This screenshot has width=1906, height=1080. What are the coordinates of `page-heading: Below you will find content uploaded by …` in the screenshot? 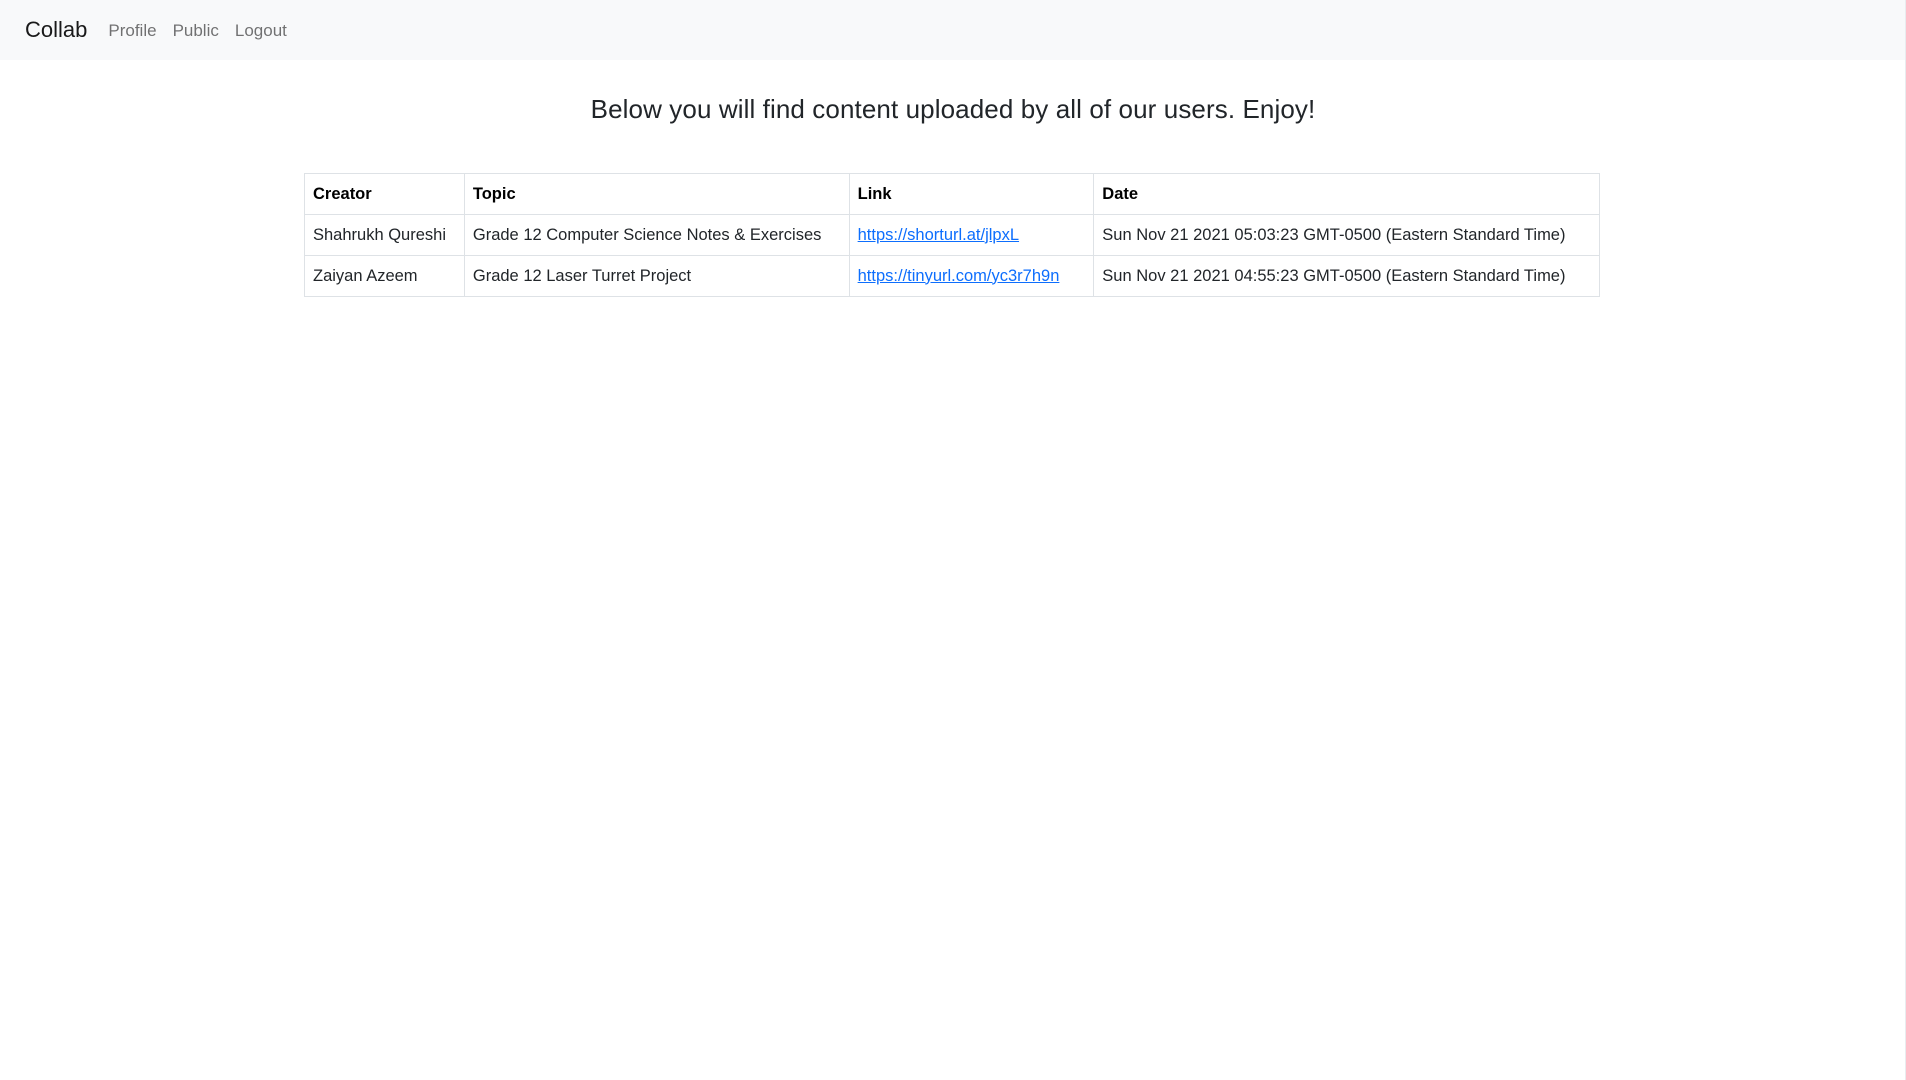 It's located at (953, 109).